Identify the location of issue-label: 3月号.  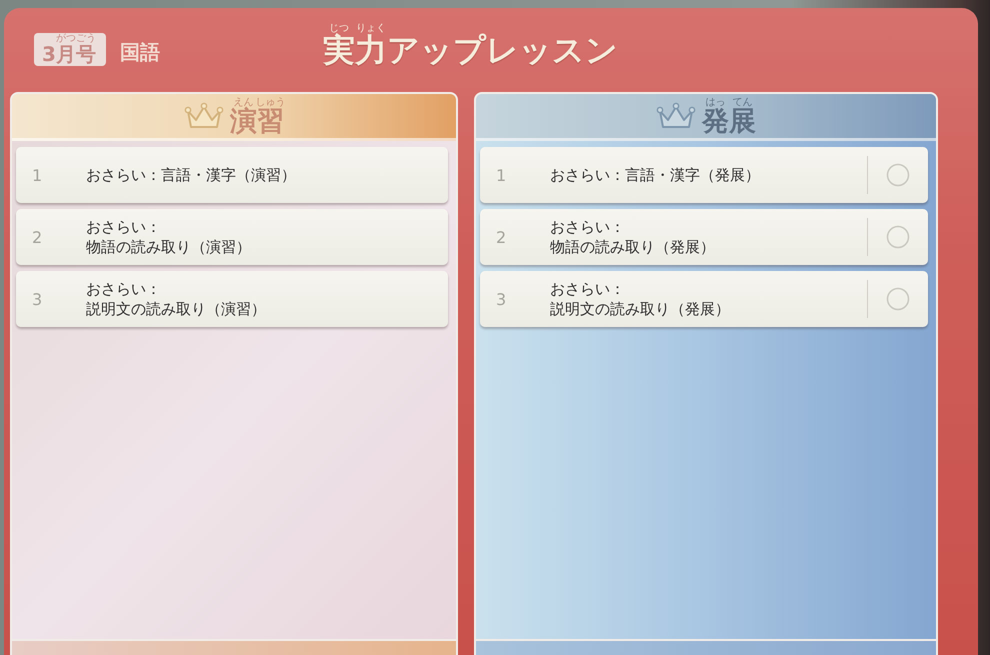
(69, 54).